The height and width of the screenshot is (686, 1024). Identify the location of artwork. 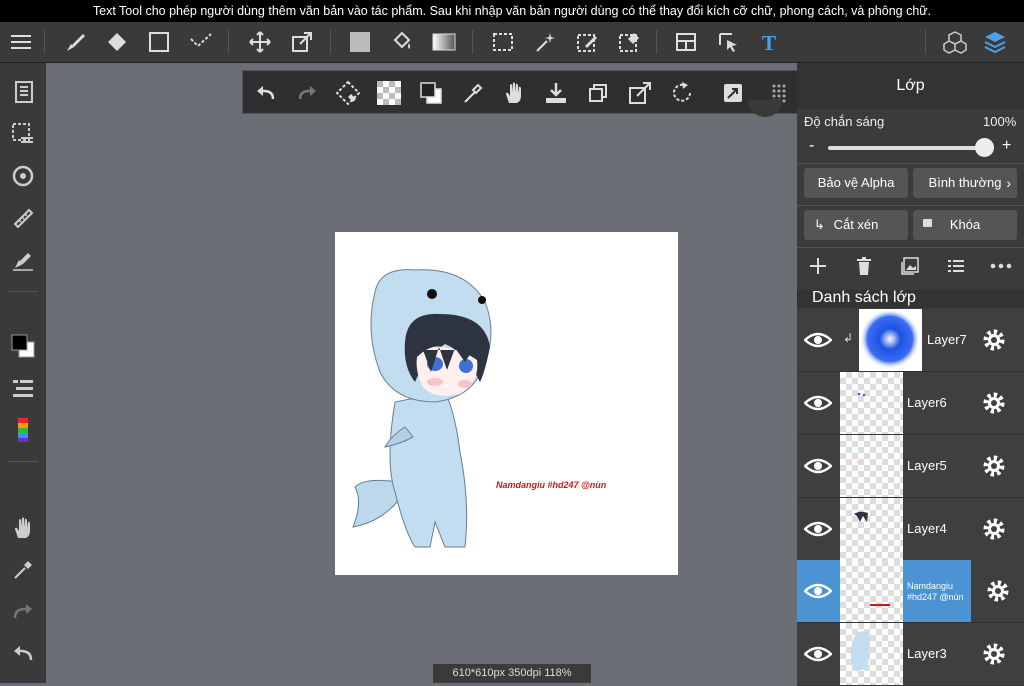
(422, 408).